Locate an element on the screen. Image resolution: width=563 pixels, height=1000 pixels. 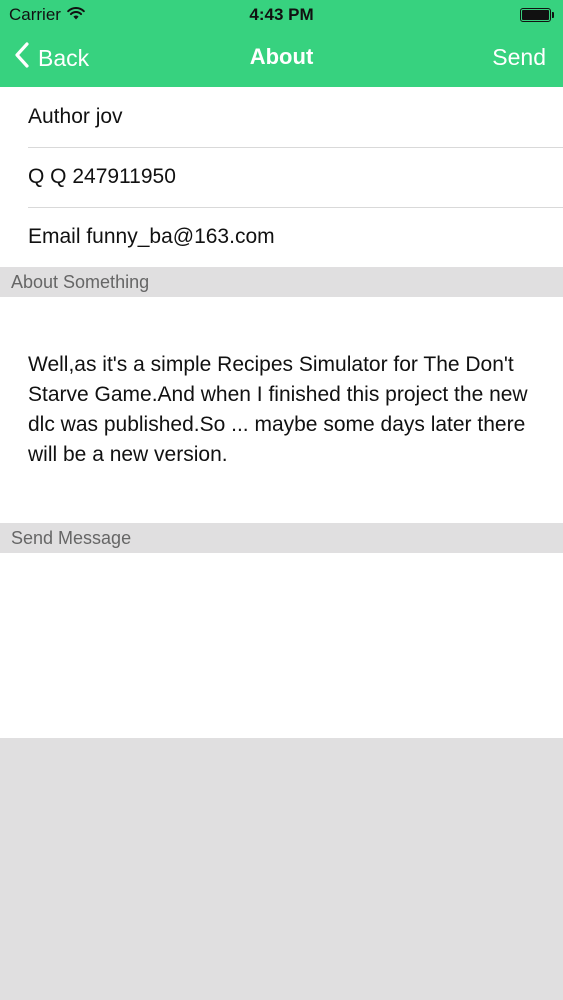
send-button: Send is located at coordinates (519, 57).